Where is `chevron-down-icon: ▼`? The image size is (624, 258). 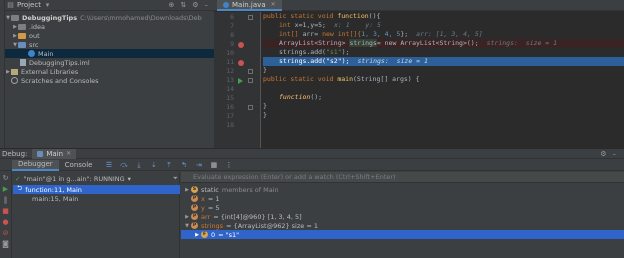
chevron-down-icon: ▼ is located at coordinates (187, 226).